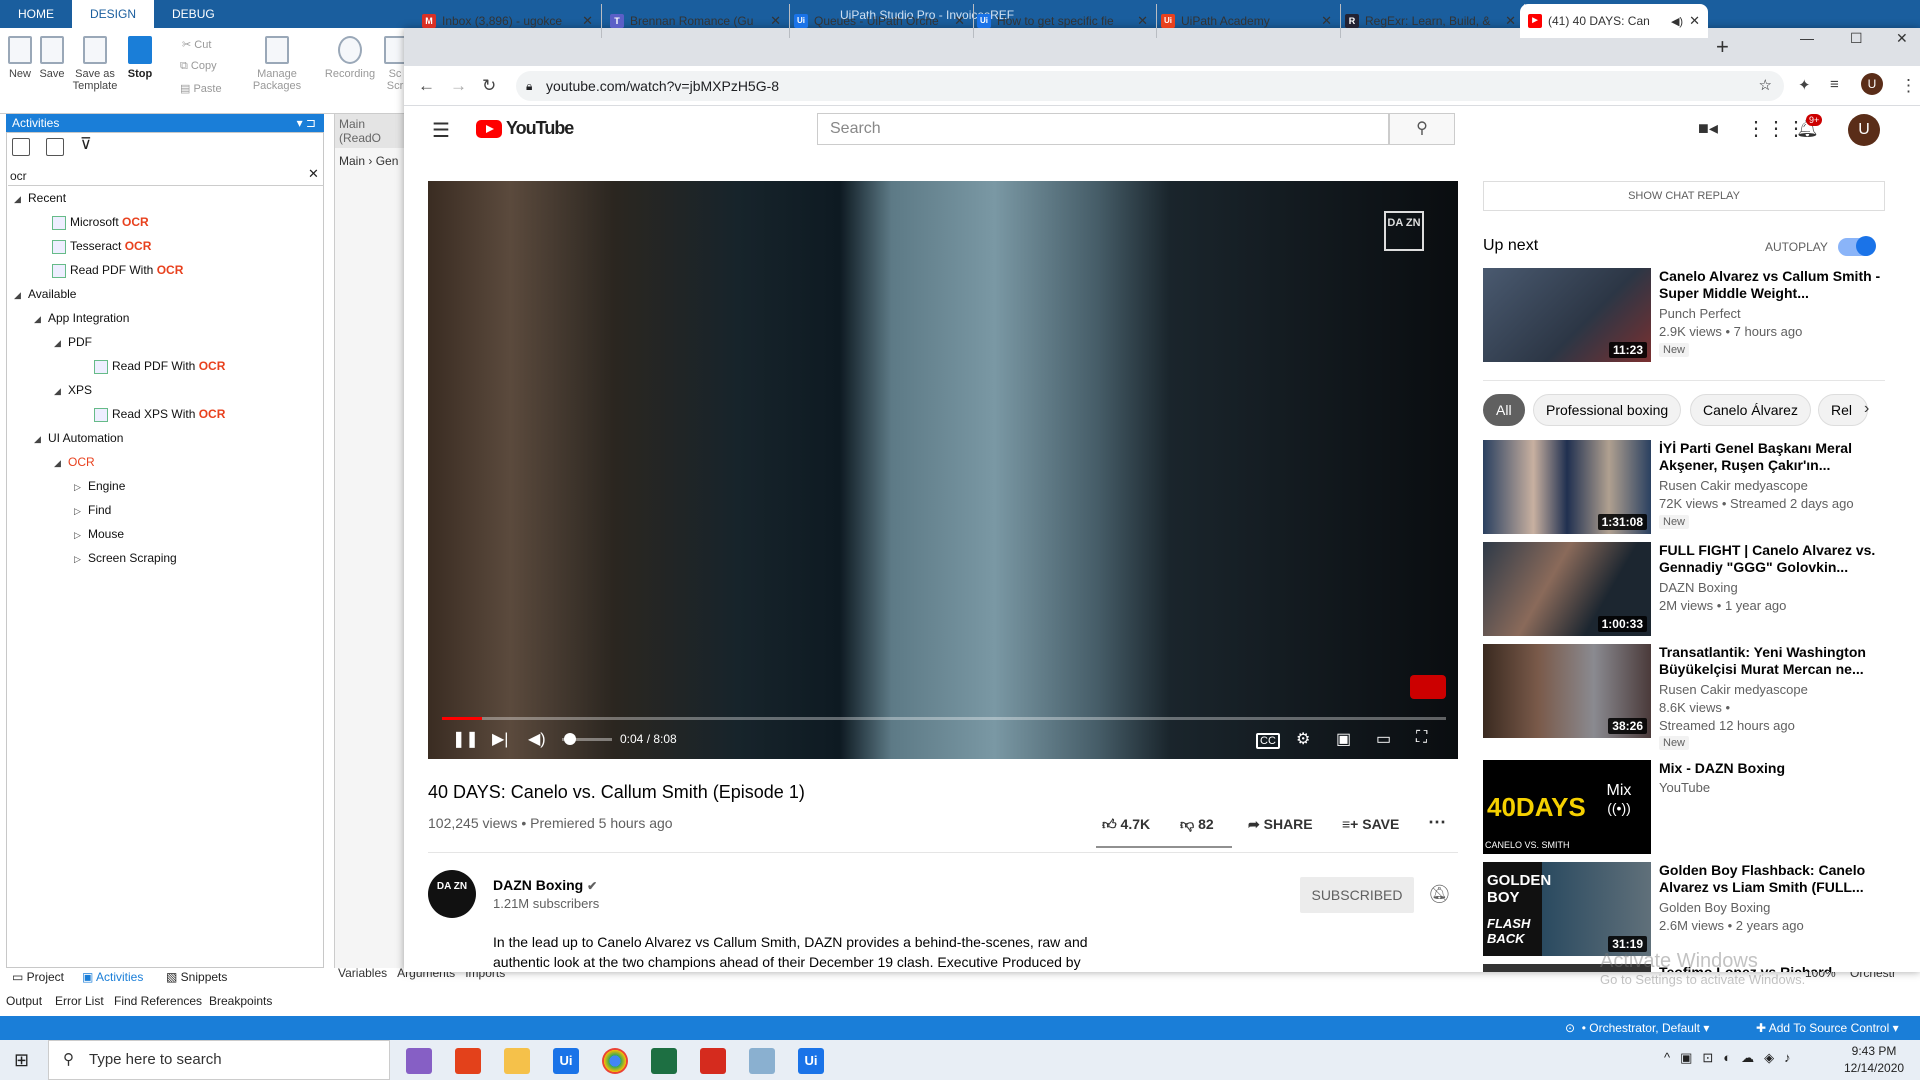  What do you see at coordinates (140, 58) in the screenshot?
I see `stop-button: Stop` at bounding box center [140, 58].